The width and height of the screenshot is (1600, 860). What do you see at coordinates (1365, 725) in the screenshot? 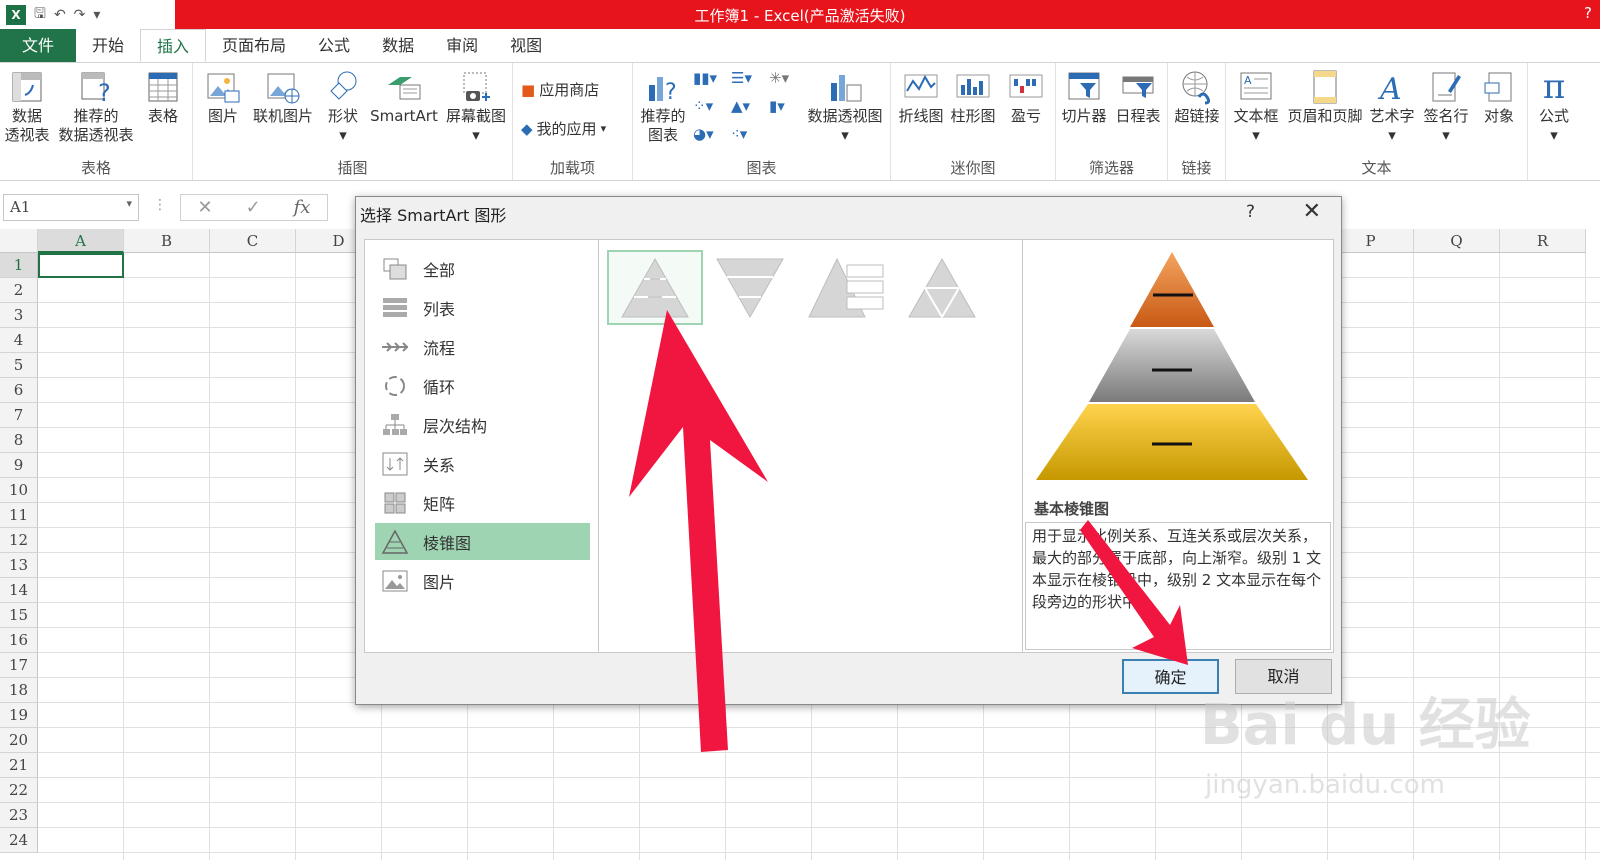
I see `watermark-logo: Bai du 经验` at bounding box center [1365, 725].